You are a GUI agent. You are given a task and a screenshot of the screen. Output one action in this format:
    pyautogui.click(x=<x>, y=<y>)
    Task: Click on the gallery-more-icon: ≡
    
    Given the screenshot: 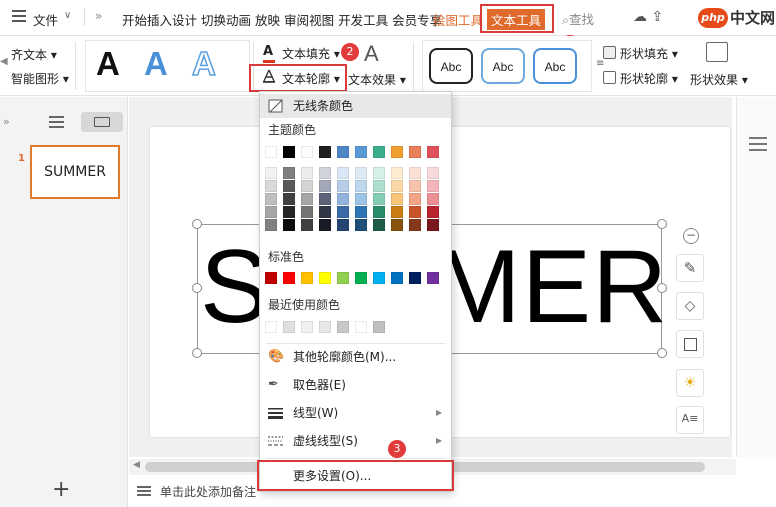 What is the action you would take?
    pyautogui.click(x=600, y=63)
    